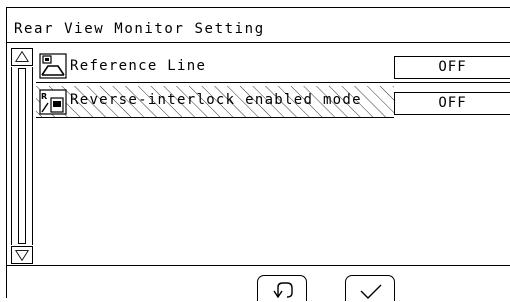  What do you see at coordinates (371, 291) in the screenshot?
I see `checkmark-icon` at bounding box center [371, 291].